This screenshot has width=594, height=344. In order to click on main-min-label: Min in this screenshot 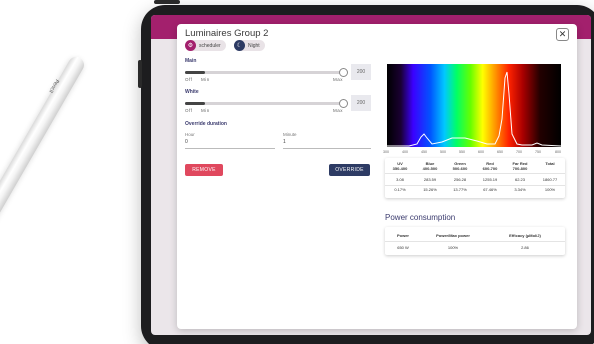, I will do `click(205, 79)`.